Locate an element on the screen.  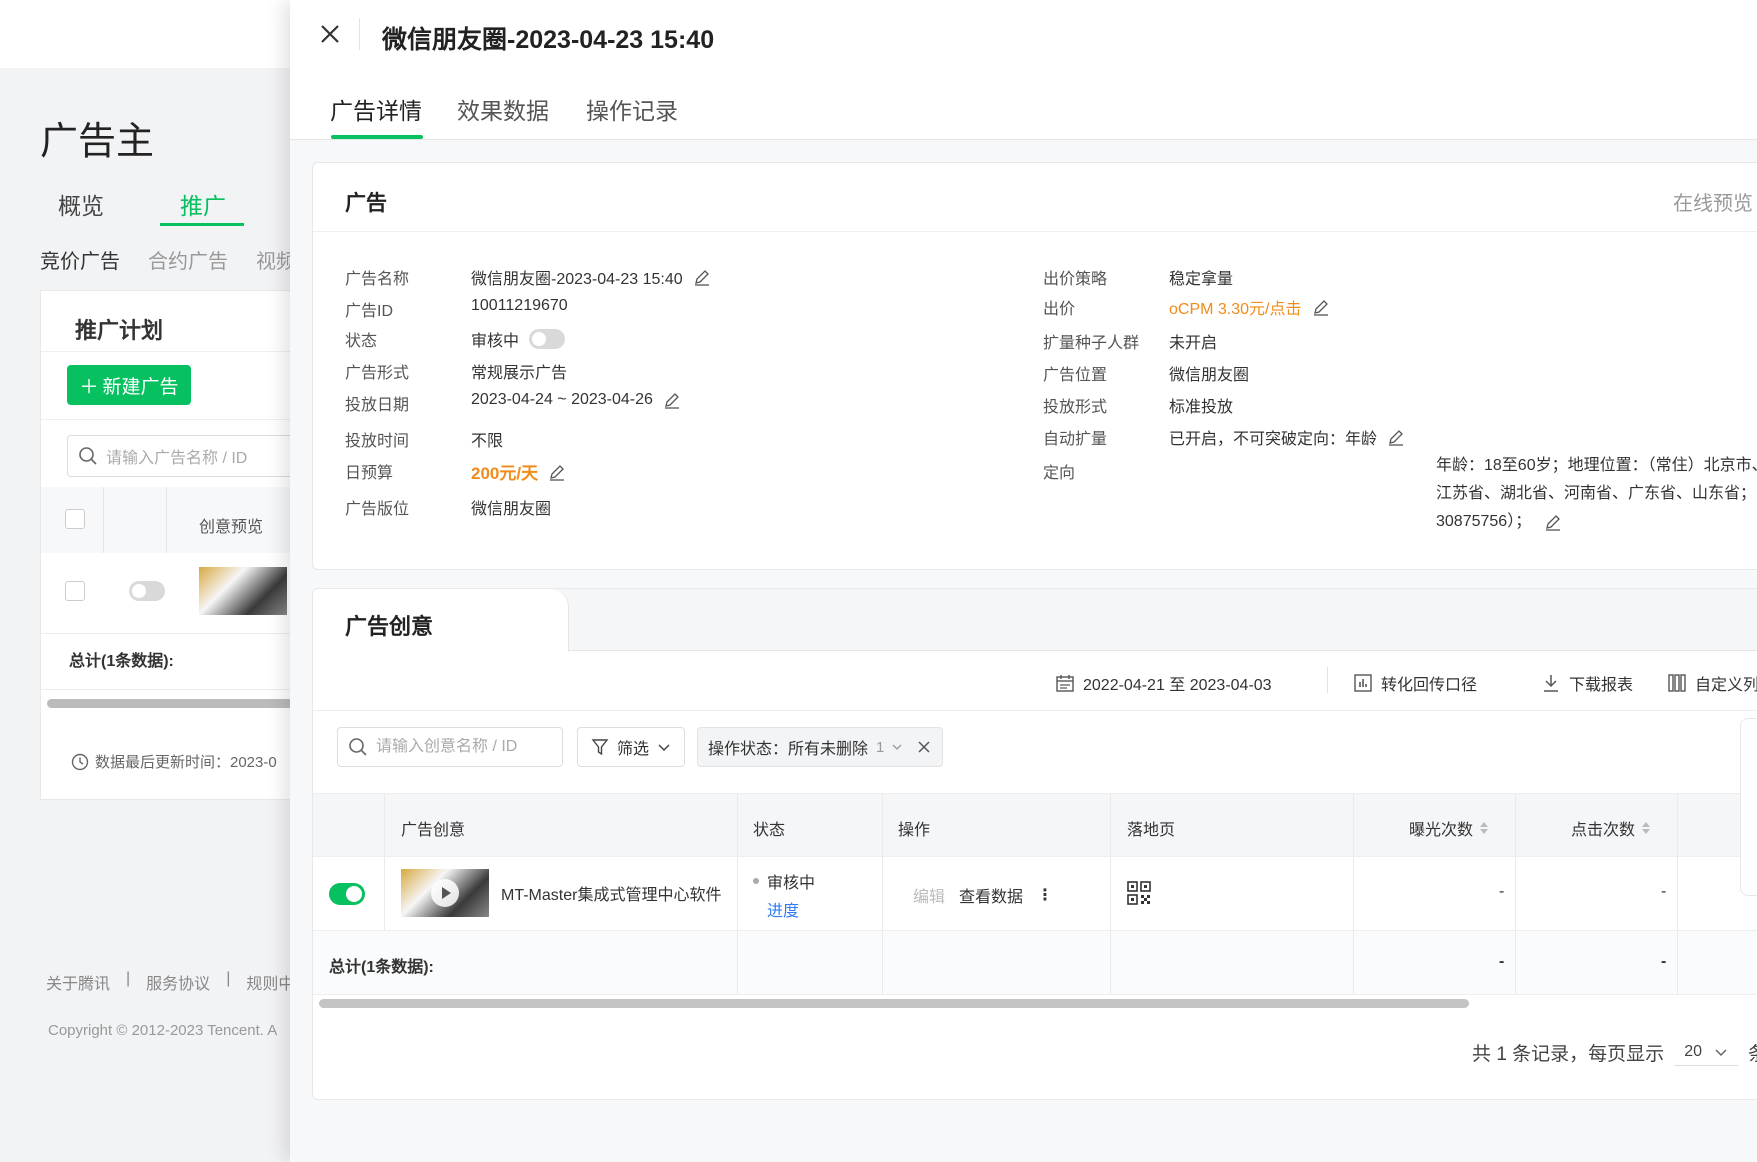
column-header-status: 状态 is located at coordinates (769, 830).